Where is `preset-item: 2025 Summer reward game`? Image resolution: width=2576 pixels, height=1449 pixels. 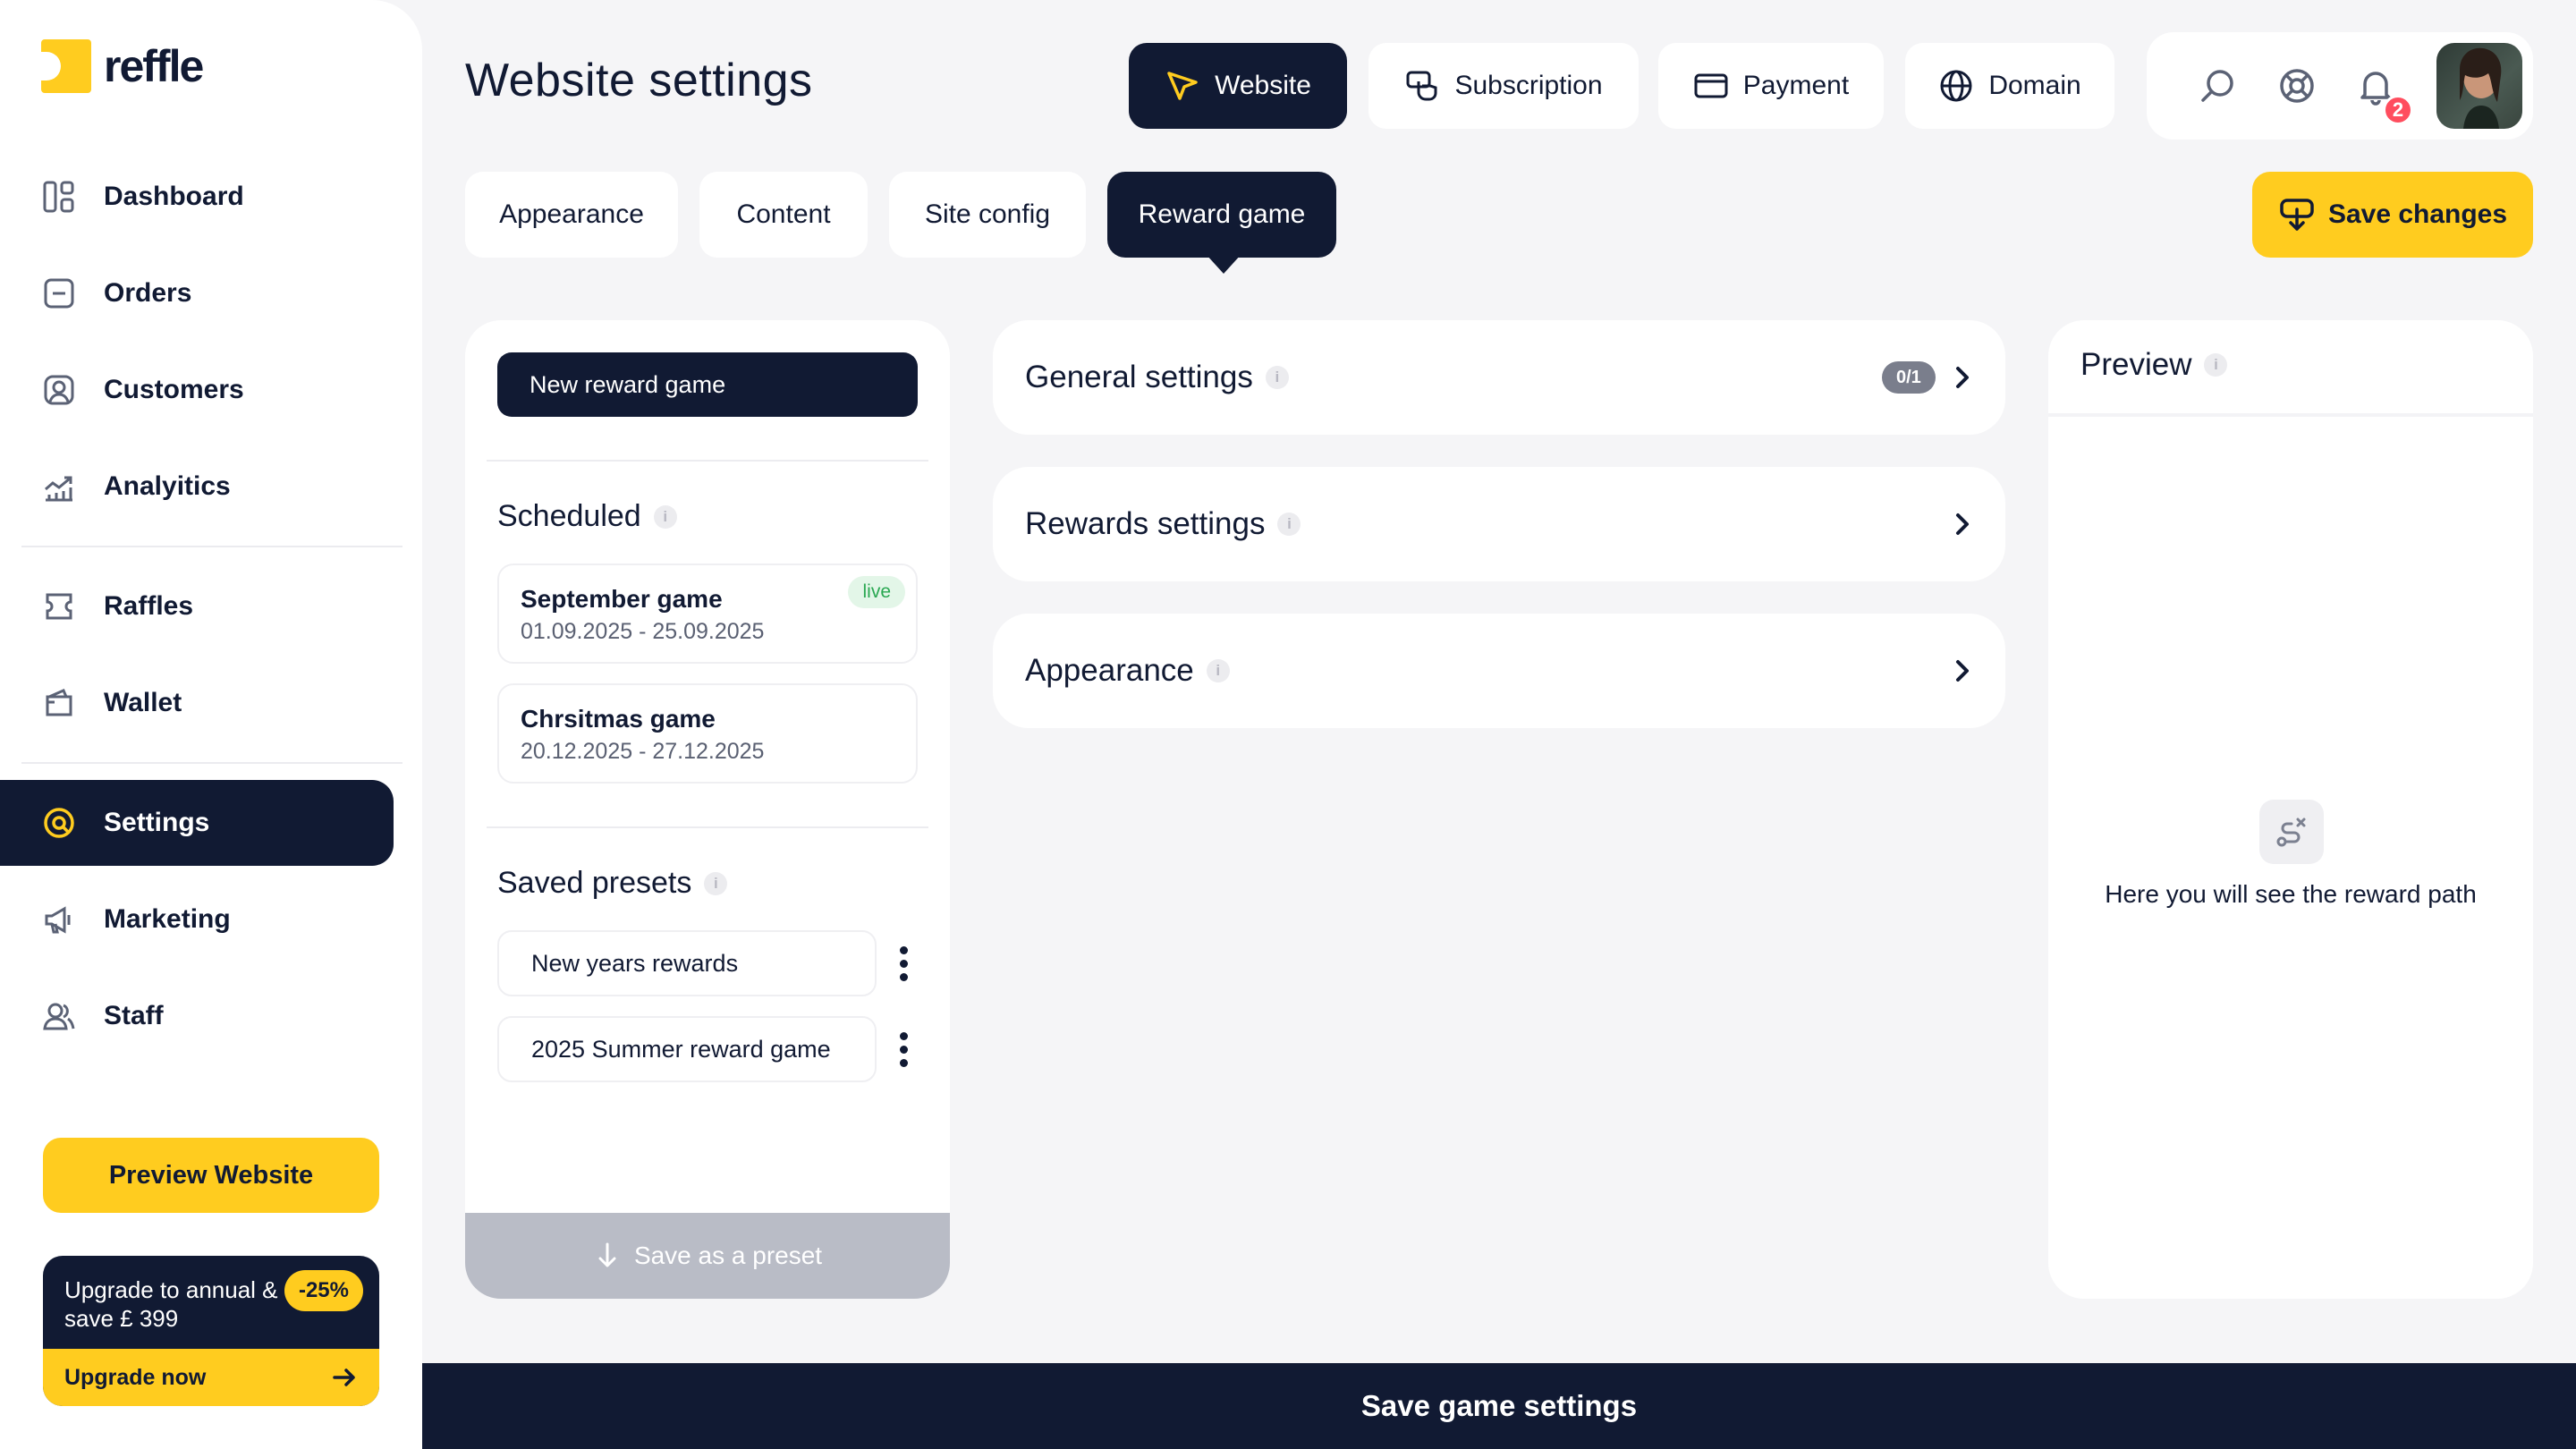
preset-item: 2025 Summer reward game is located at coordinates (687, 1049).